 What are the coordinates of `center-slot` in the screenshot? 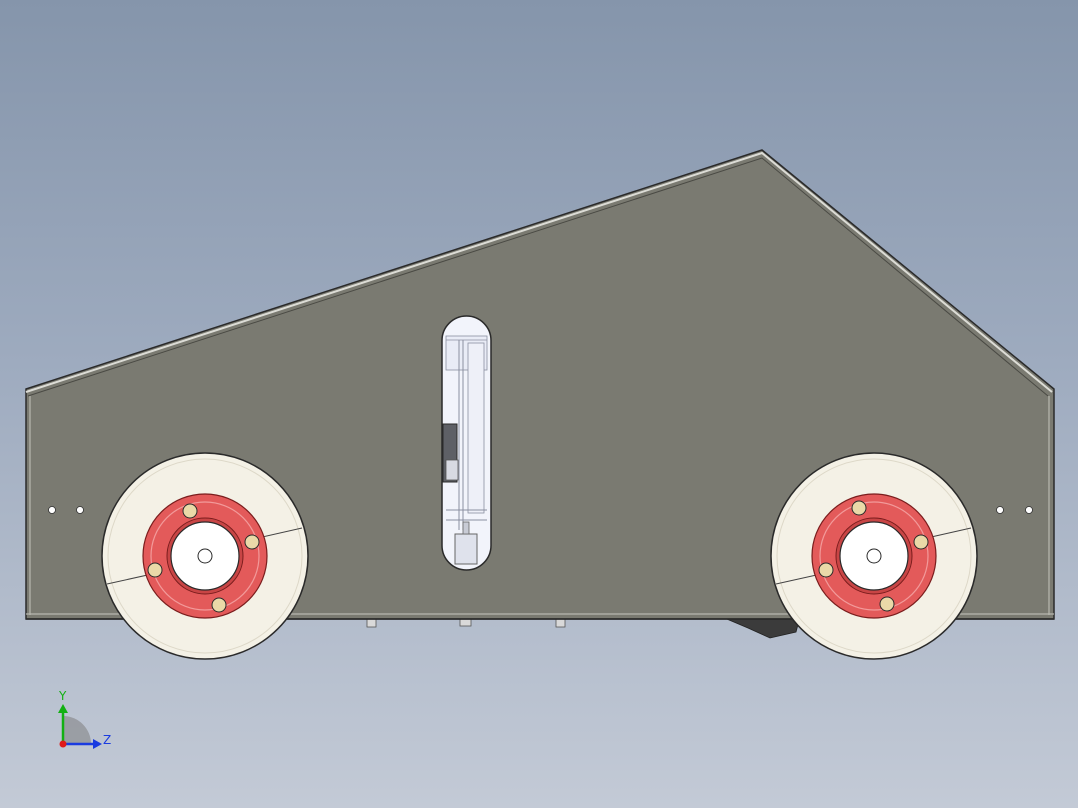 It's located at (466, 443).